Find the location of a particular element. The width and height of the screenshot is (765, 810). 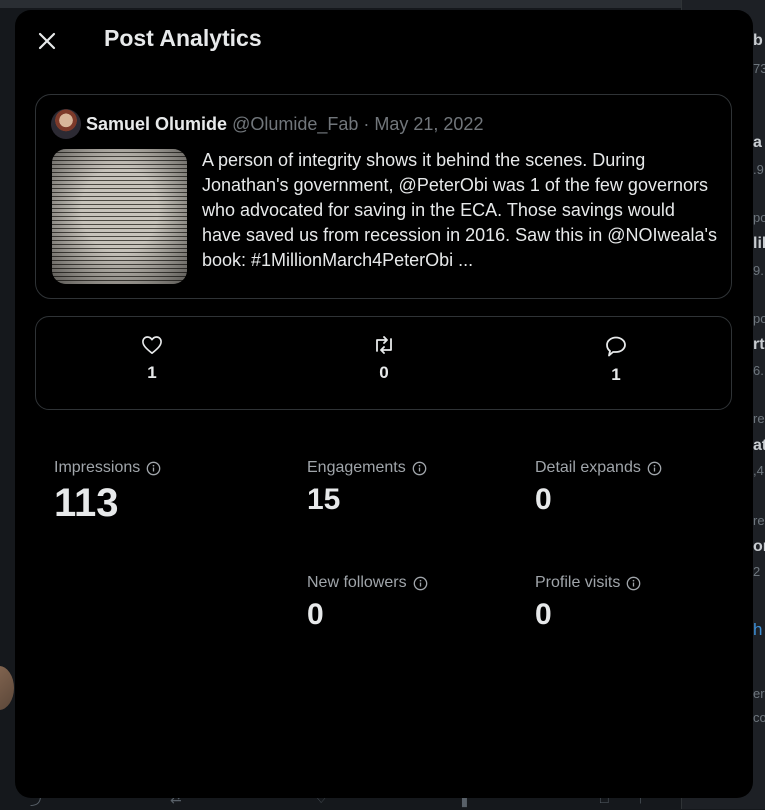

background-text-fragment: .9 is located at coordinates (758, 169).